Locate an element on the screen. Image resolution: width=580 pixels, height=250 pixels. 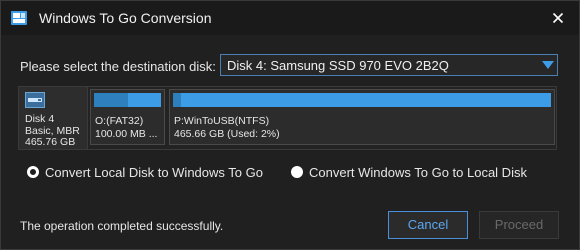
radio-local-to-wtg-label: Convert Local Disk to Windows To Go is located at coordinates (154, 172).